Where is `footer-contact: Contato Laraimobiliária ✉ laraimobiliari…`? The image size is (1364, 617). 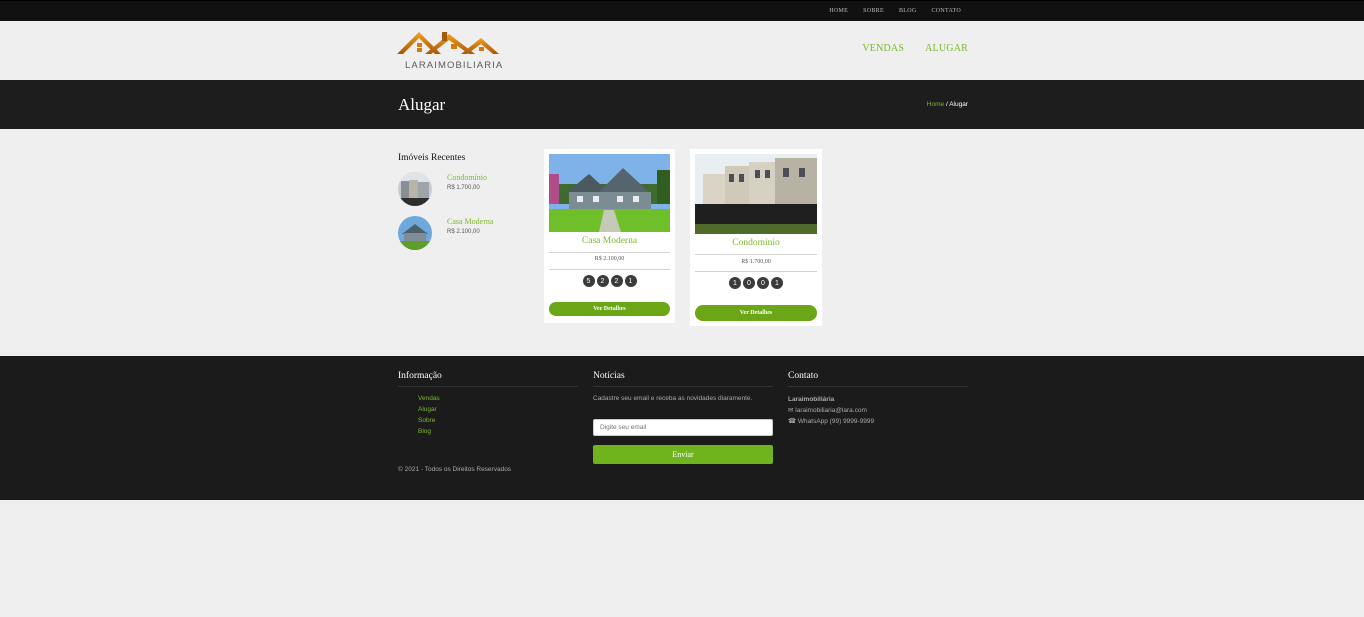
footer-contact: Contato Laraimobiliária ✉ laraimobiliari… is located at coordinates (878, 399).